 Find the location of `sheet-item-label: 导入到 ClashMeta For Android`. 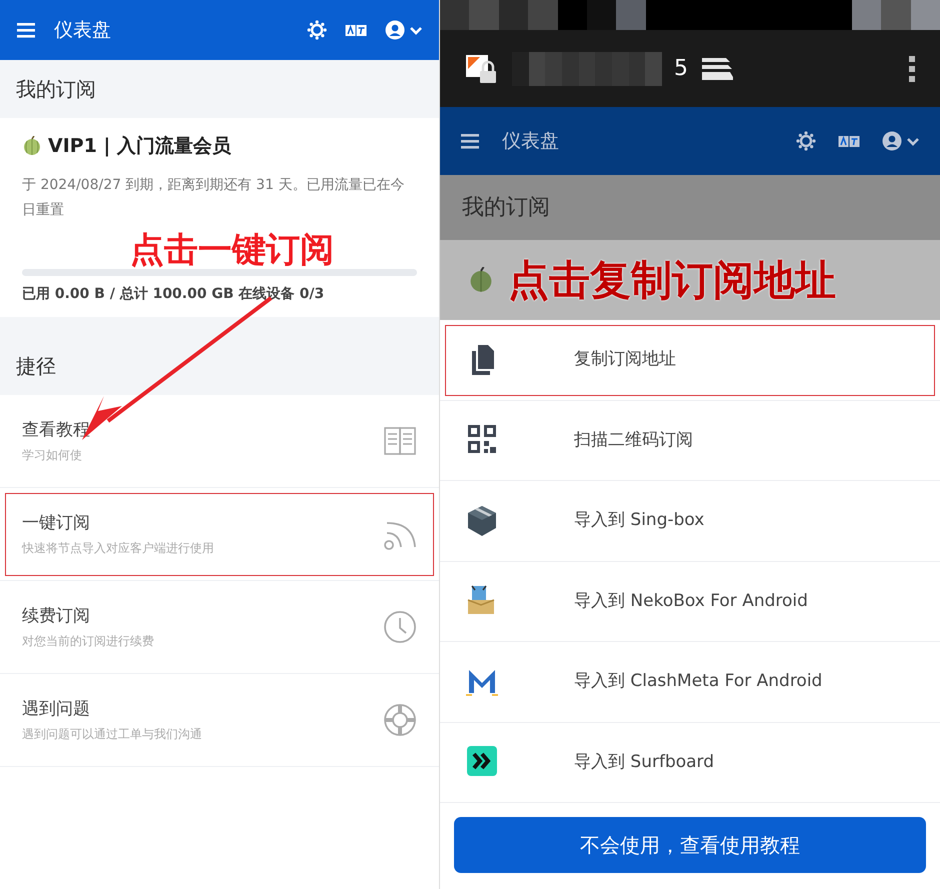

sheet-item-label: 导入到 ClashMeta For Android is located at coordinates (698, 681).